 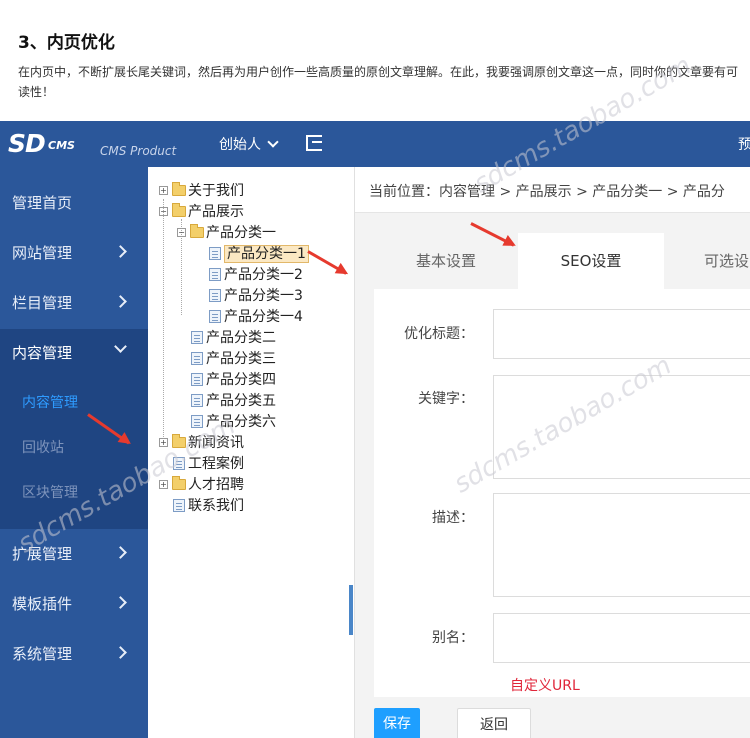 I want to click on topbar-right-link: 预, so click(x=744, y=144).